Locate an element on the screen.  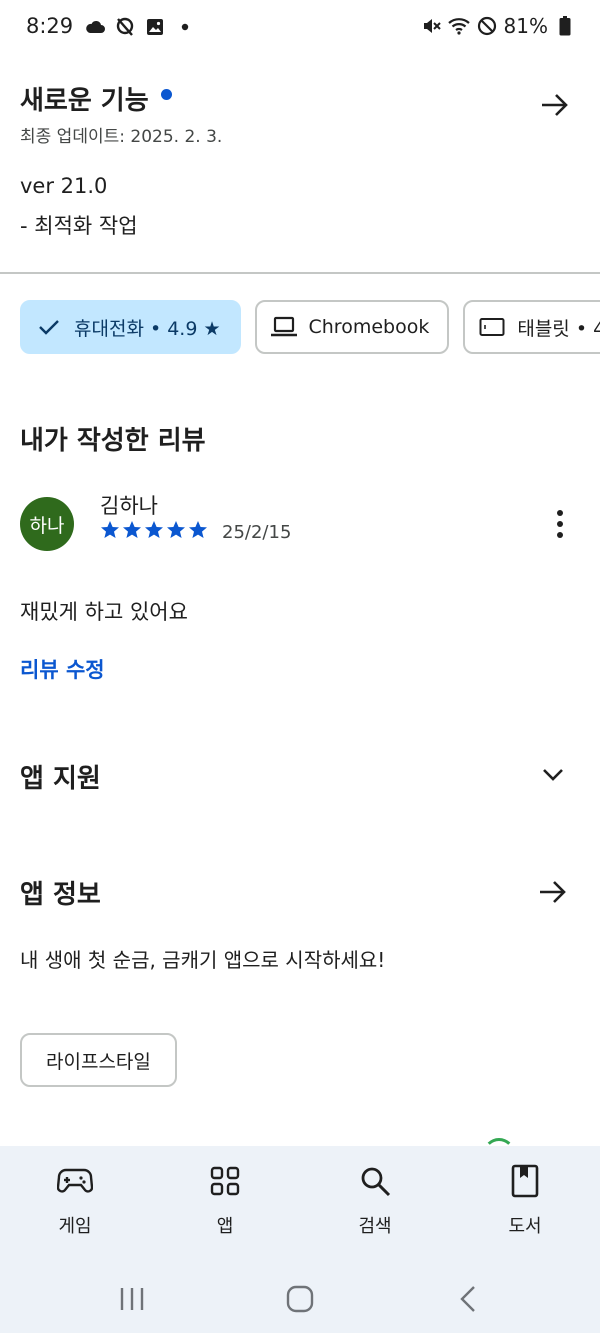
dot-icon is located at coordinates (185, 27).